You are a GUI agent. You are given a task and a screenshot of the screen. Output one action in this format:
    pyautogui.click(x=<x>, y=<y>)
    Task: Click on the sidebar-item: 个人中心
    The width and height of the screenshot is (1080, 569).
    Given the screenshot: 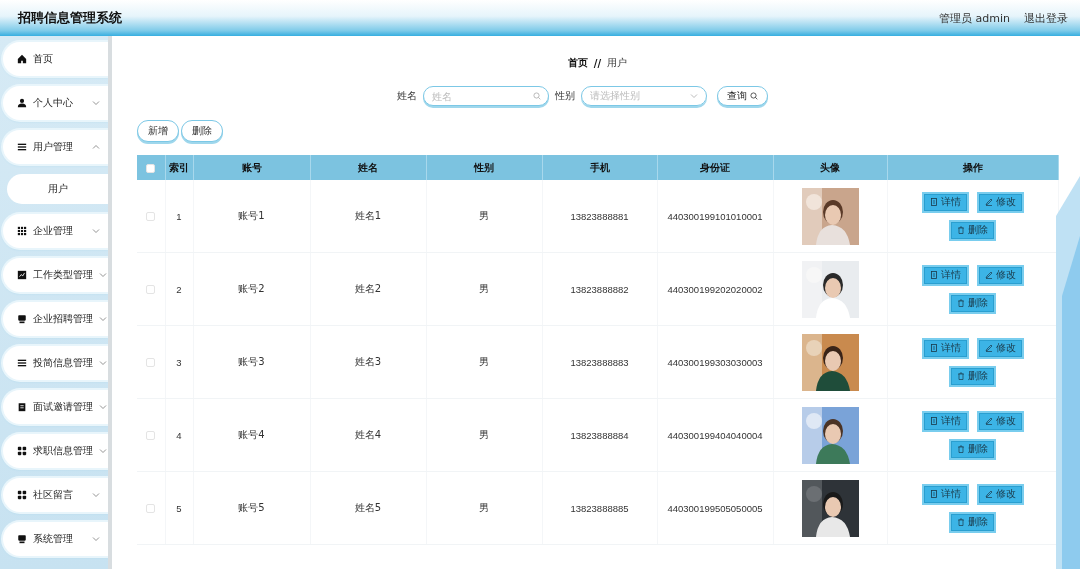 What is the action you would take?
    pyautogui.click(x=55, y=103)
    